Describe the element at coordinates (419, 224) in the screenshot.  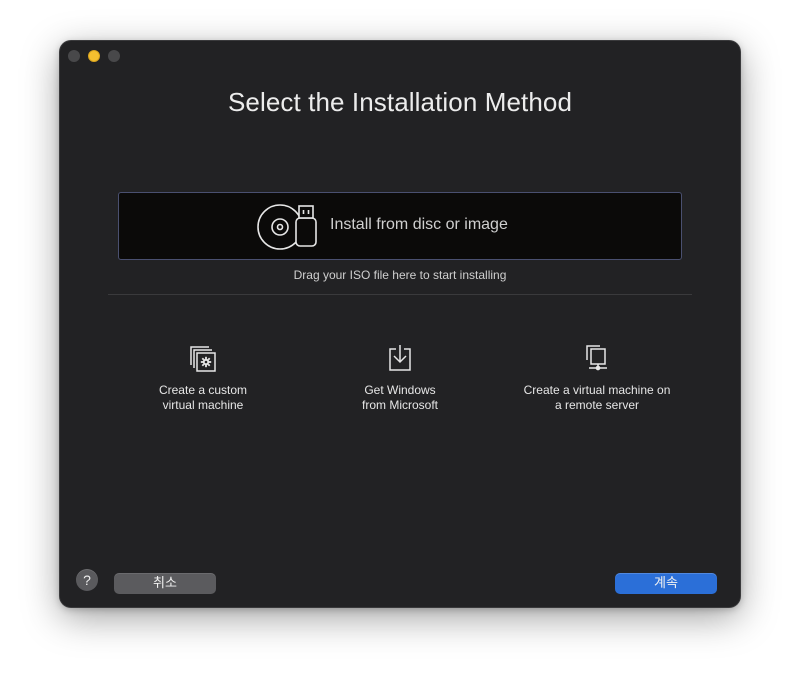
I see `install-from-disc-label: Install from disc or image` at that location.